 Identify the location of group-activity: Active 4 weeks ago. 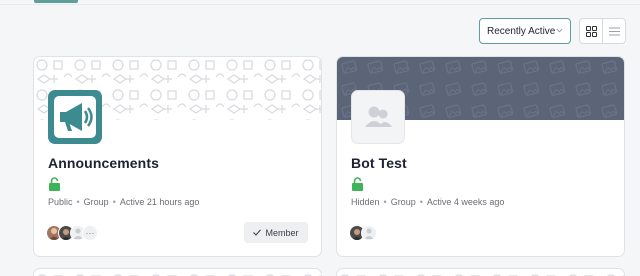
(465, 202).